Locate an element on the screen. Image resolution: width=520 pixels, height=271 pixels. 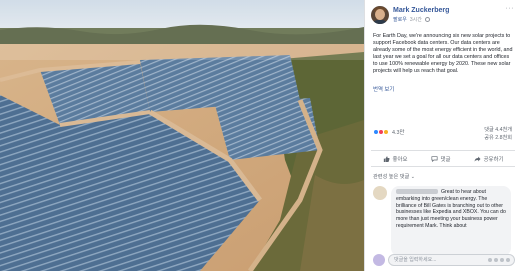
reaction-count: 4.3만 is located at coordinates (398, 133).